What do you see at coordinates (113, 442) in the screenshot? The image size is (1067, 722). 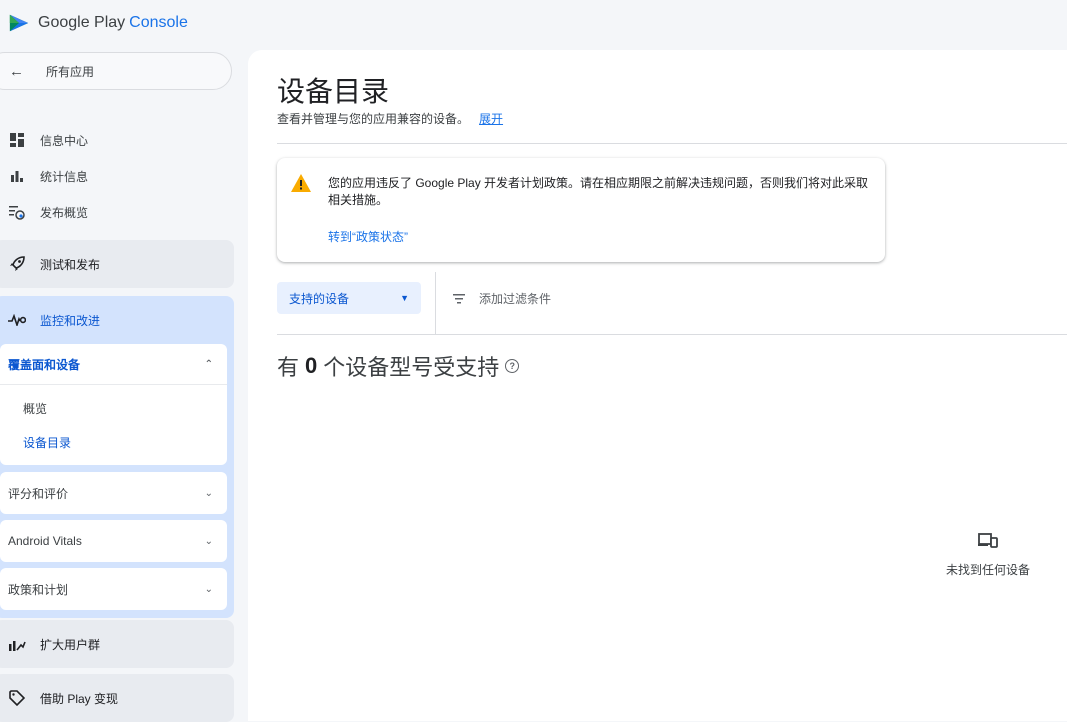 I see `sidebar-subitem-device-catalog: 设备目录` at bounding box center [113, 442].